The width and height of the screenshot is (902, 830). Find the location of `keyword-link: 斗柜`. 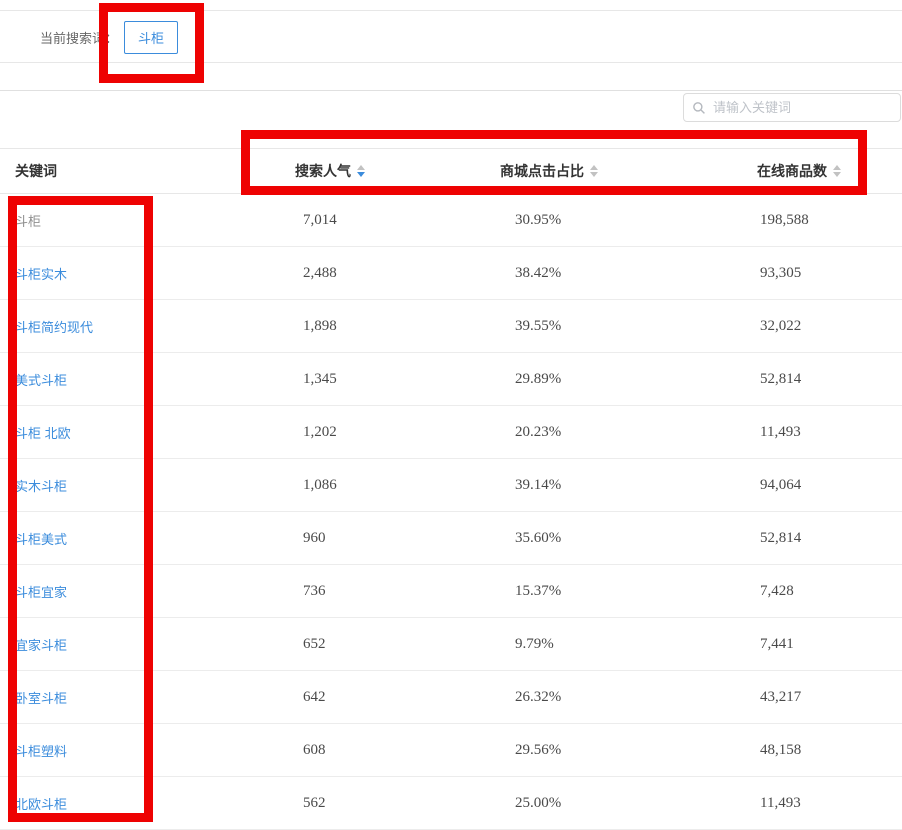

keyword-link: 斗柜 is located at coordinates (28, 221).